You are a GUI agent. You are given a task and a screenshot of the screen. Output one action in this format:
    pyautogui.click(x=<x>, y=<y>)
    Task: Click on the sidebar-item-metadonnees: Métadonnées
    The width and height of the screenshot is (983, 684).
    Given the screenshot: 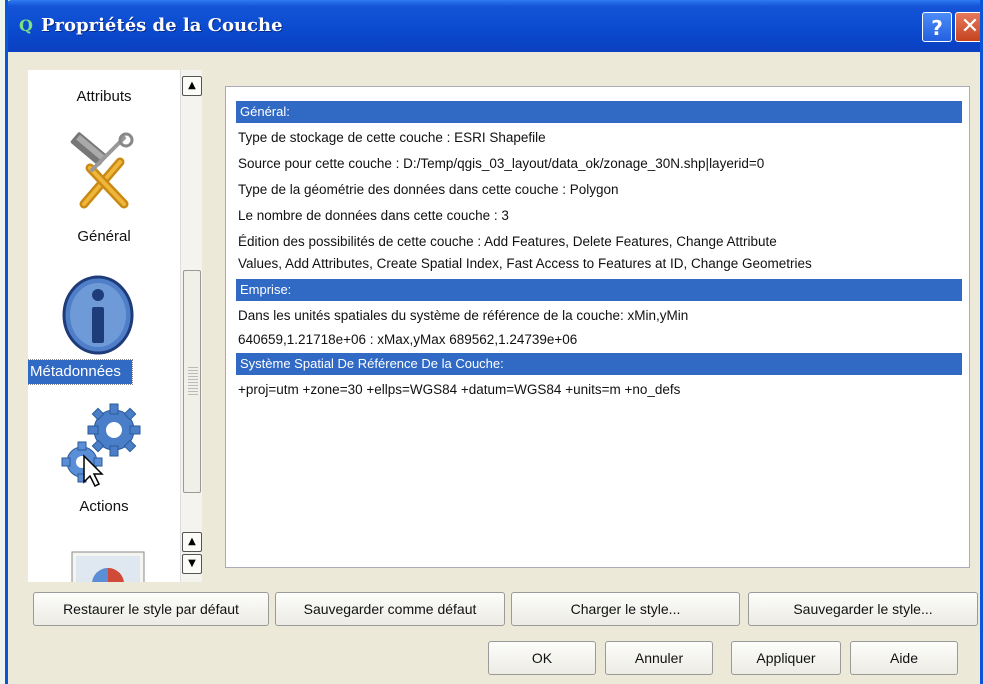 What is the action you would take?
    pyautogui.click(x=80, y=372)
    